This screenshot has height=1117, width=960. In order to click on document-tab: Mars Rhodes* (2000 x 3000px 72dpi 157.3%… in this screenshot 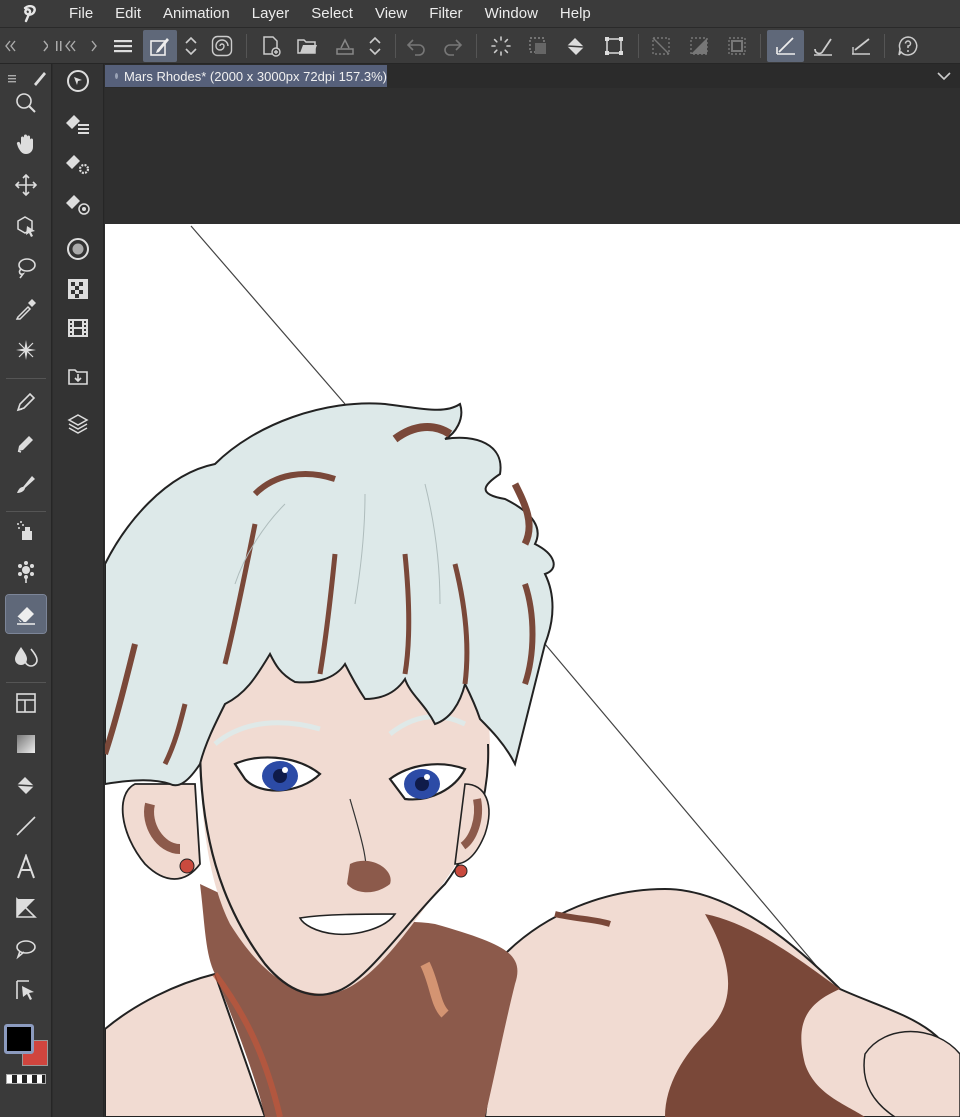, I will do `click(246, 76)`.